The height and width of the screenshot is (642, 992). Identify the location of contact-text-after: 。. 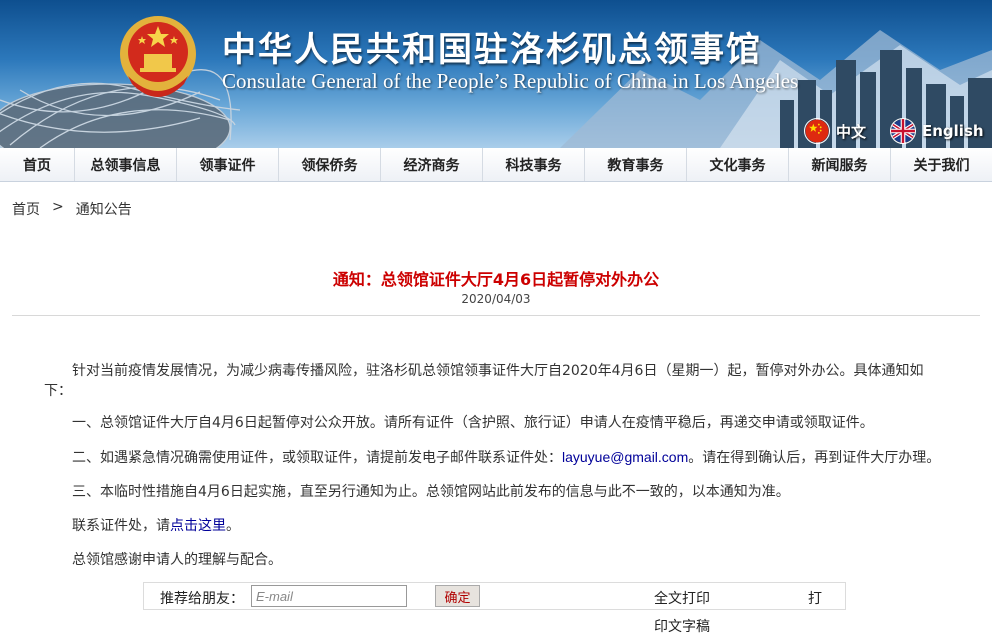
(233, 526).